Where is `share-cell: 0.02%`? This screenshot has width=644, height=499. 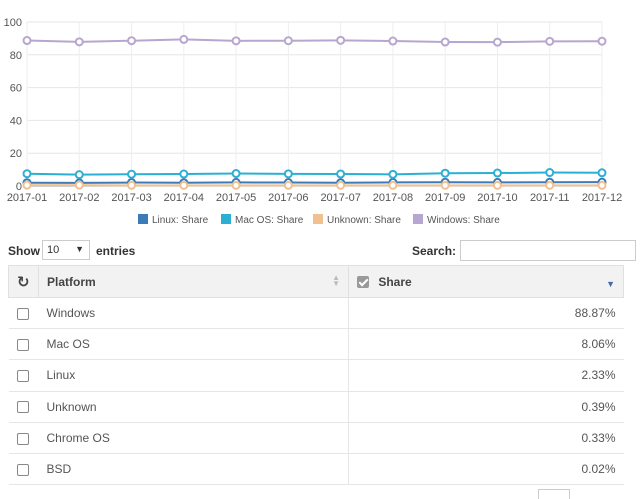
share-cell: 0.02% is located at coordinates (486, 469).